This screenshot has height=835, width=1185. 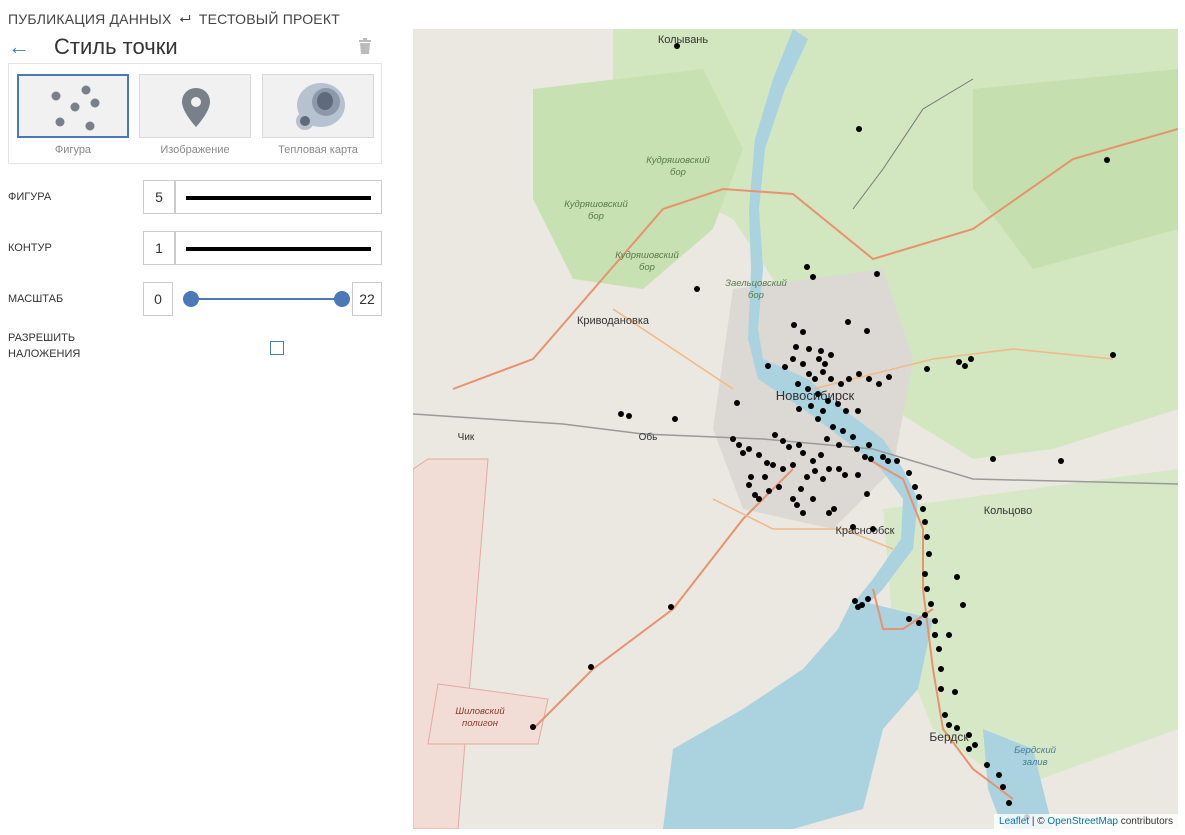 I want to click on style-type-heatmap, so click(x=318, y=106).